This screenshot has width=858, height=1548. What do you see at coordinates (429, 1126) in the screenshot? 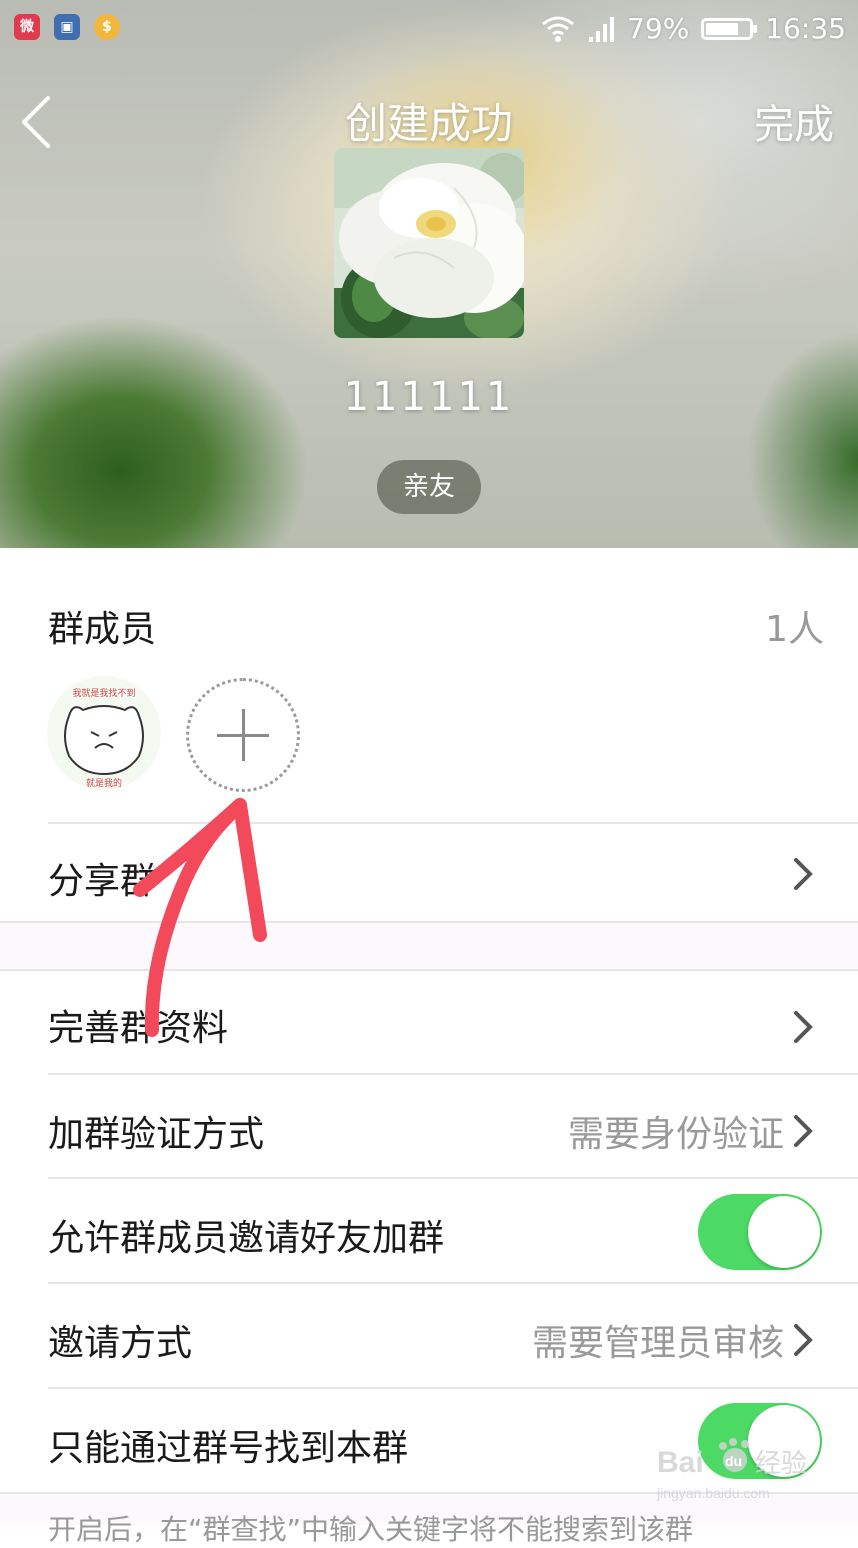
I see `row-join-verification: 加群验证方式 需要身份验证` at bounding box center [429, 1126].